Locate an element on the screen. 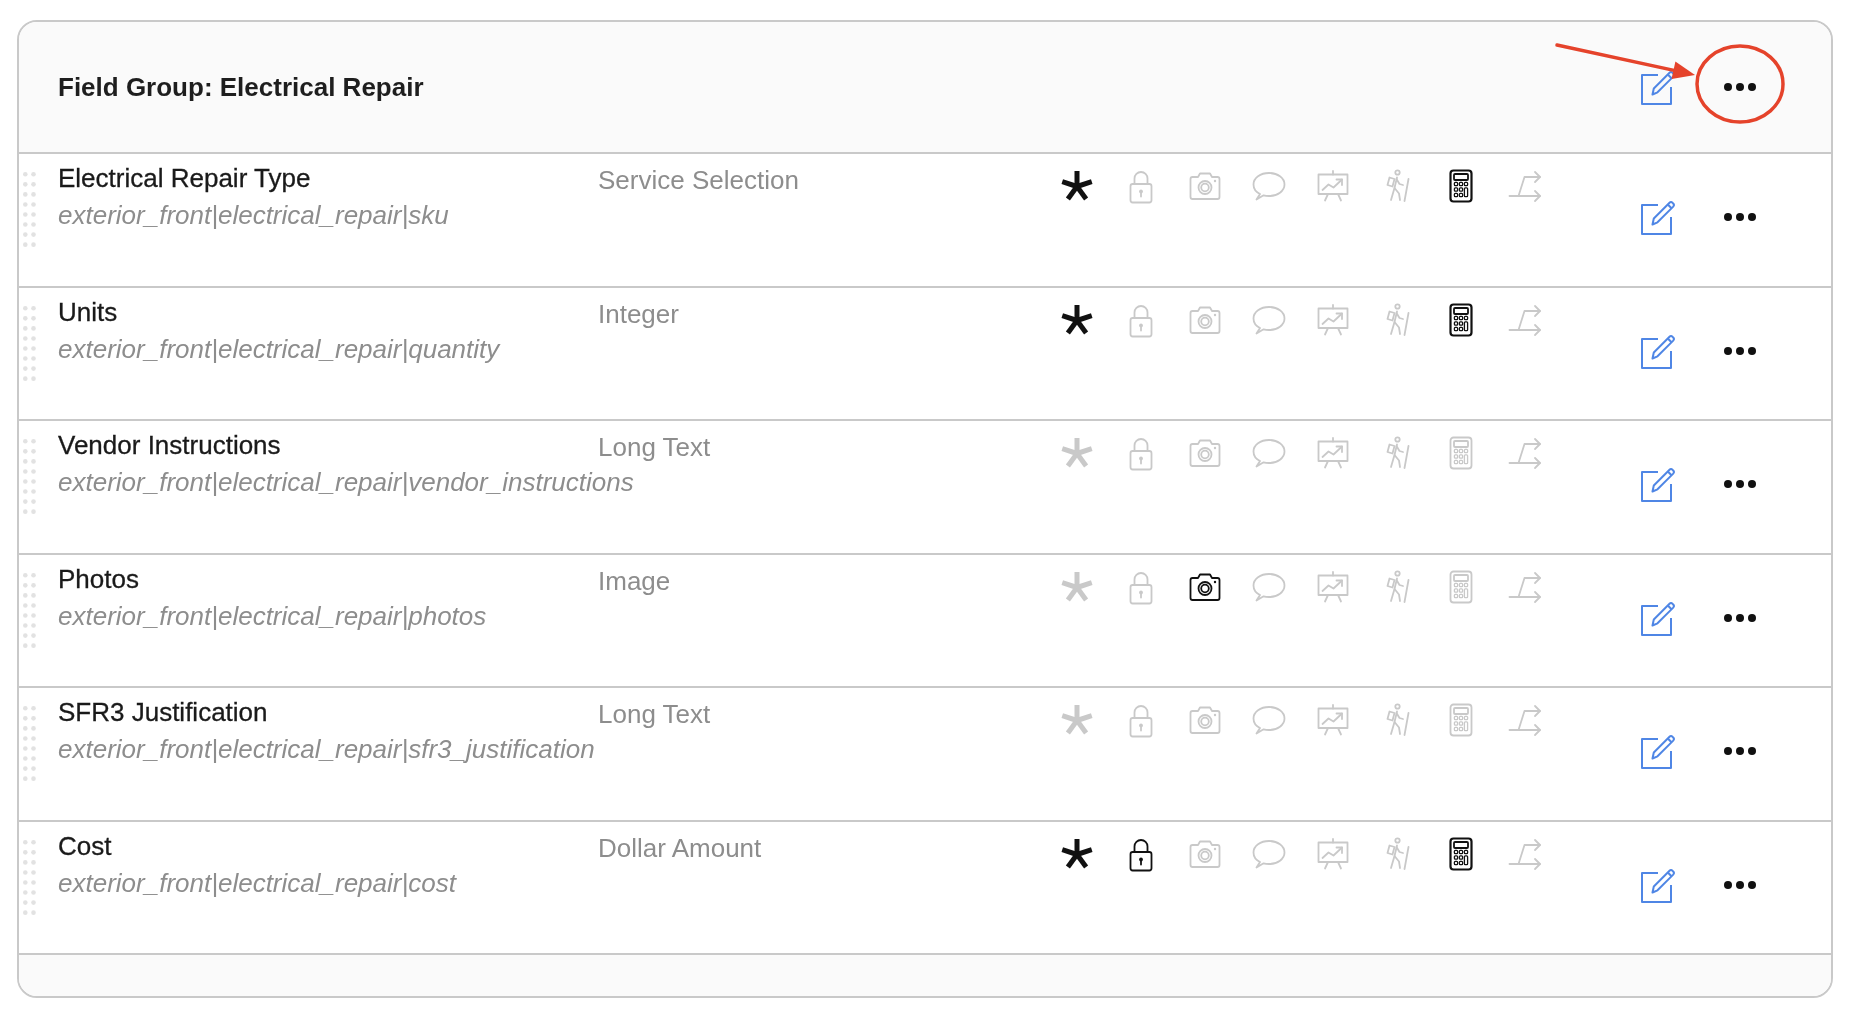  field-name: SFR3 Justification is located at coordinates (163, 712).